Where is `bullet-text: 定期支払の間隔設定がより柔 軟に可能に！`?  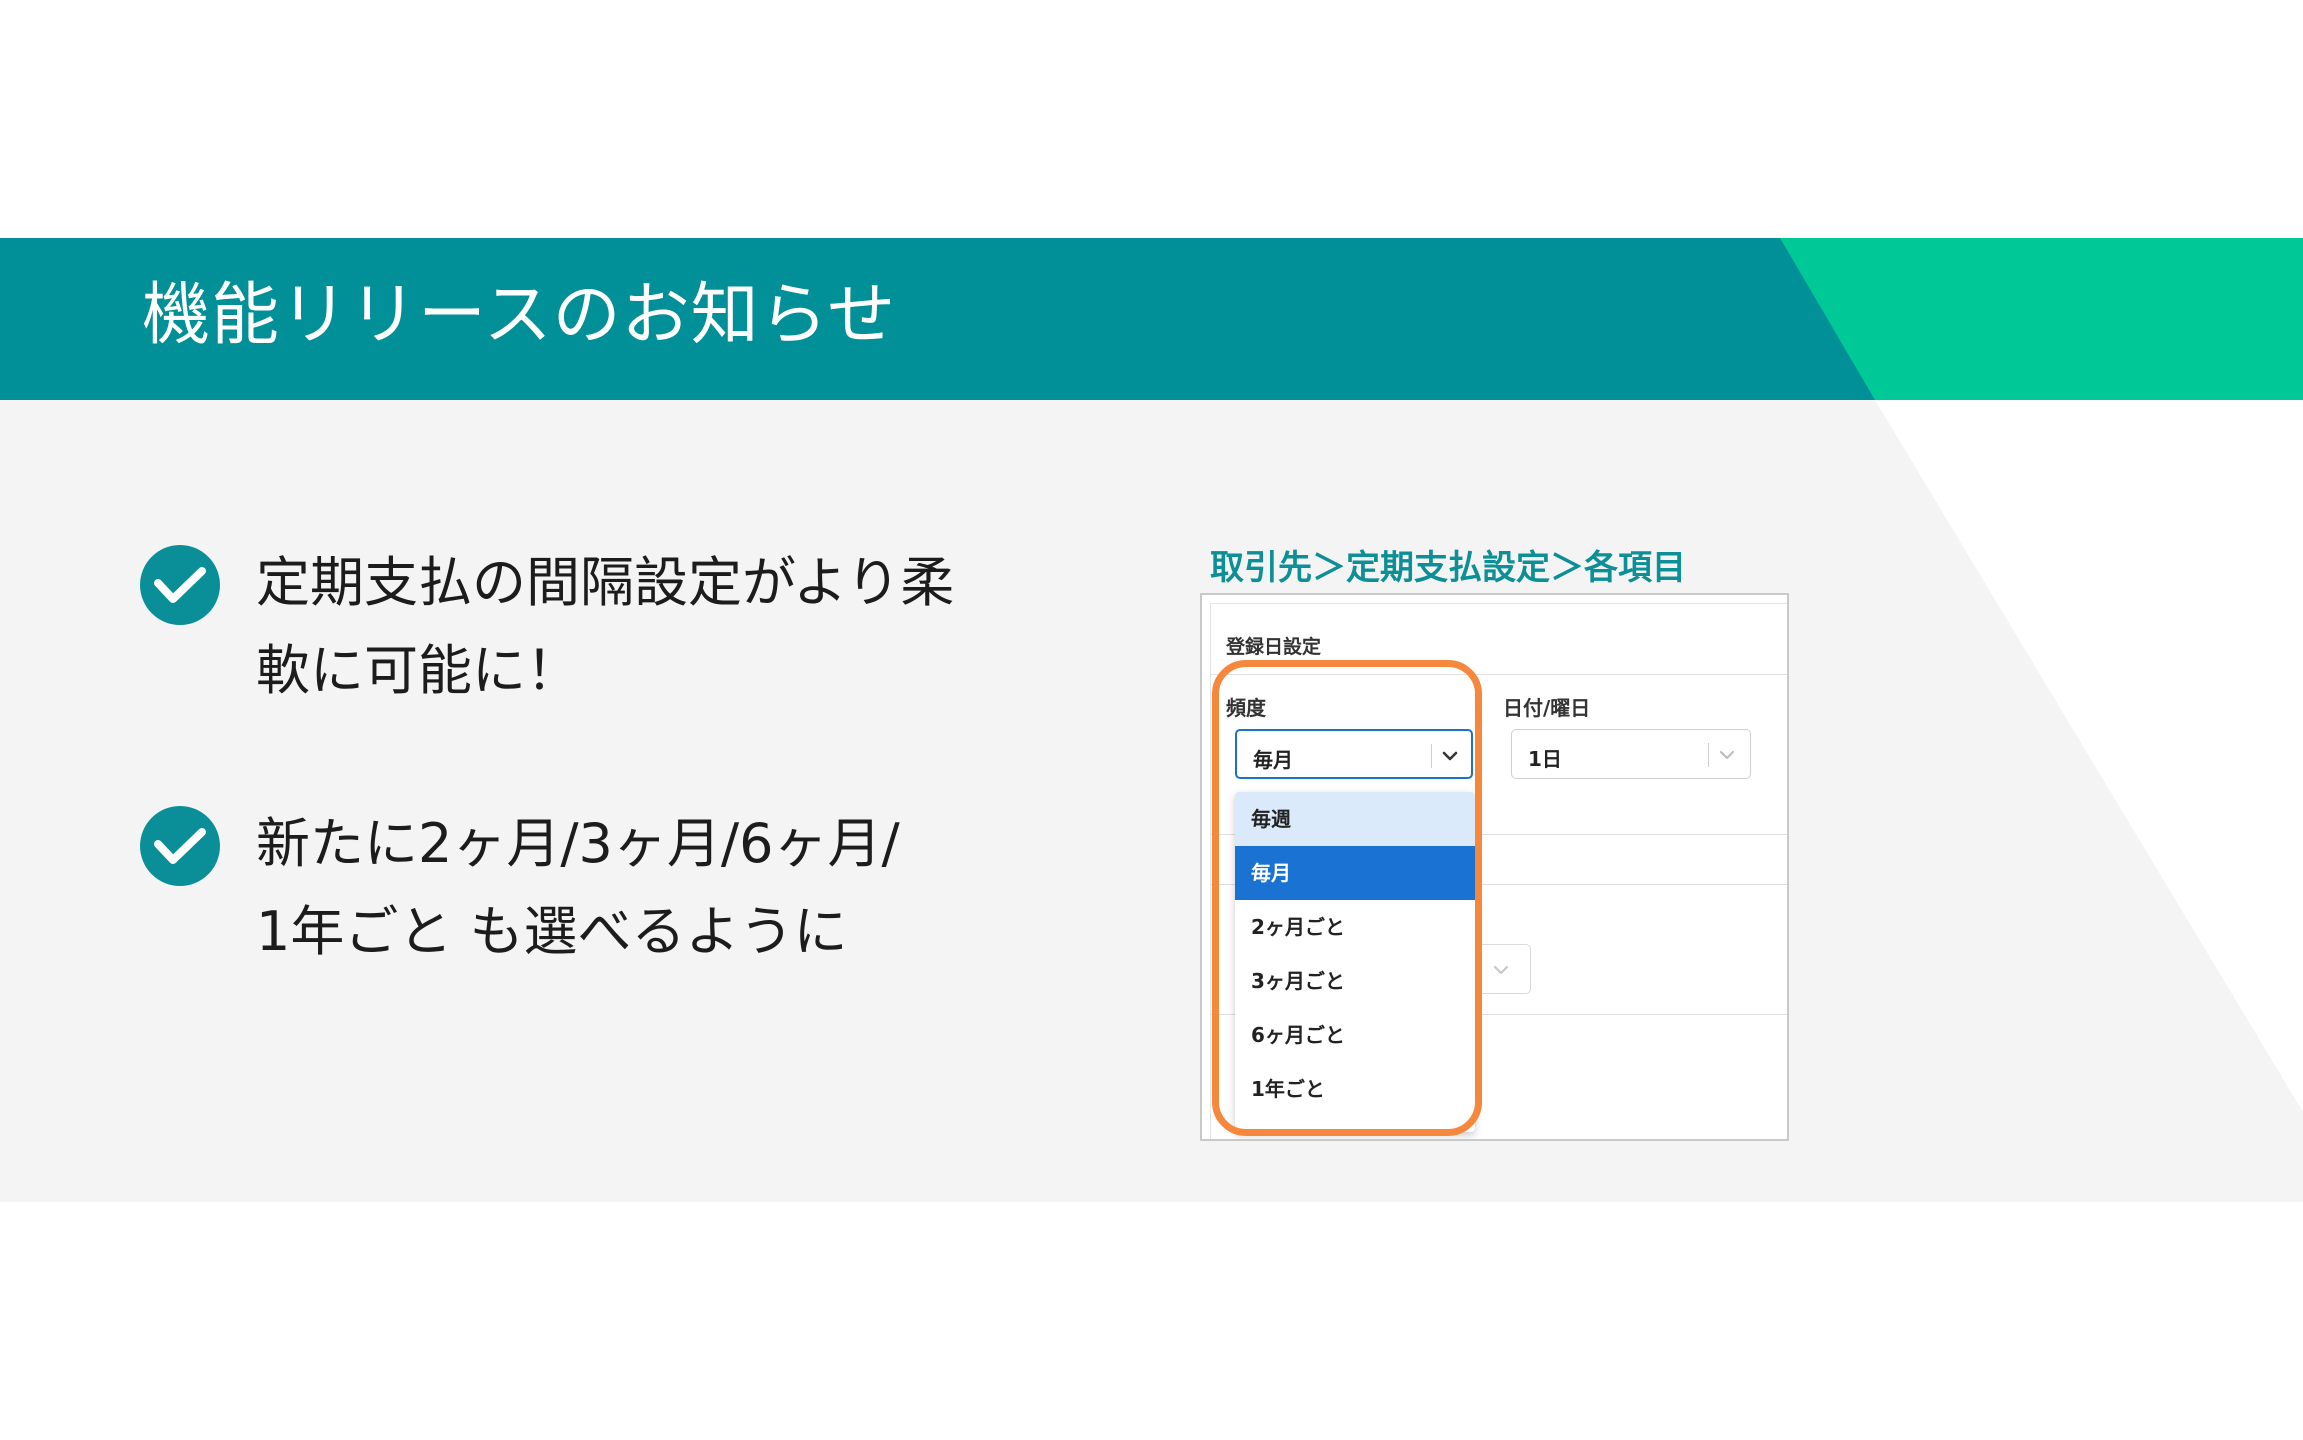 bullet-text: 定期支払の間隔設定がより柔 軟に可能に！ is located at coordinates (605, 627).